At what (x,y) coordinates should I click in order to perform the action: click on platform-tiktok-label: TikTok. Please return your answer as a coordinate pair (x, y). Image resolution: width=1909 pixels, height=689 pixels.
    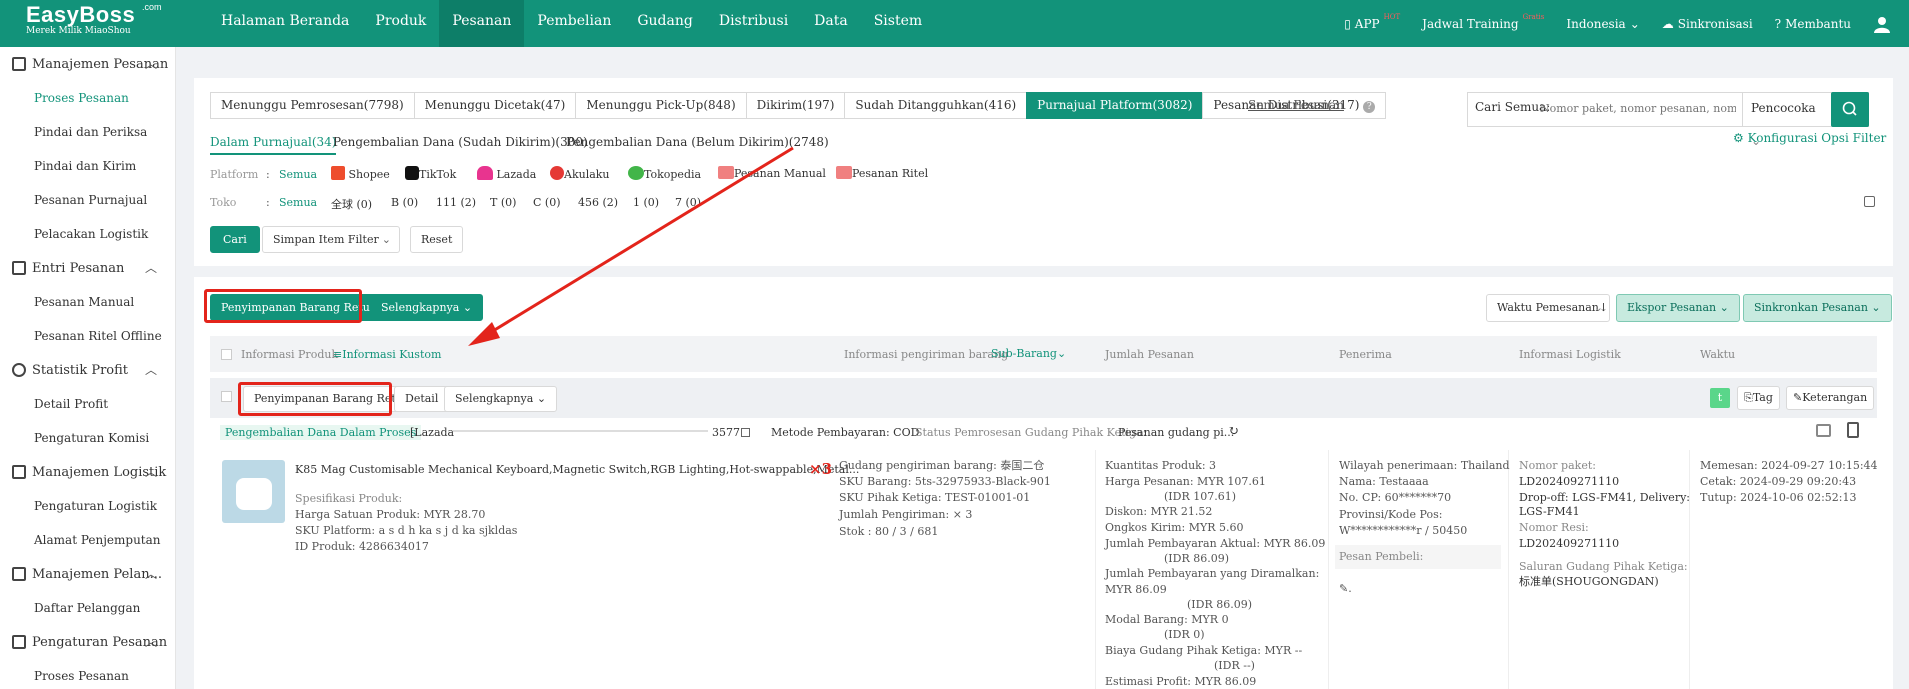
    Looking at the image, I should click on (438, 174).